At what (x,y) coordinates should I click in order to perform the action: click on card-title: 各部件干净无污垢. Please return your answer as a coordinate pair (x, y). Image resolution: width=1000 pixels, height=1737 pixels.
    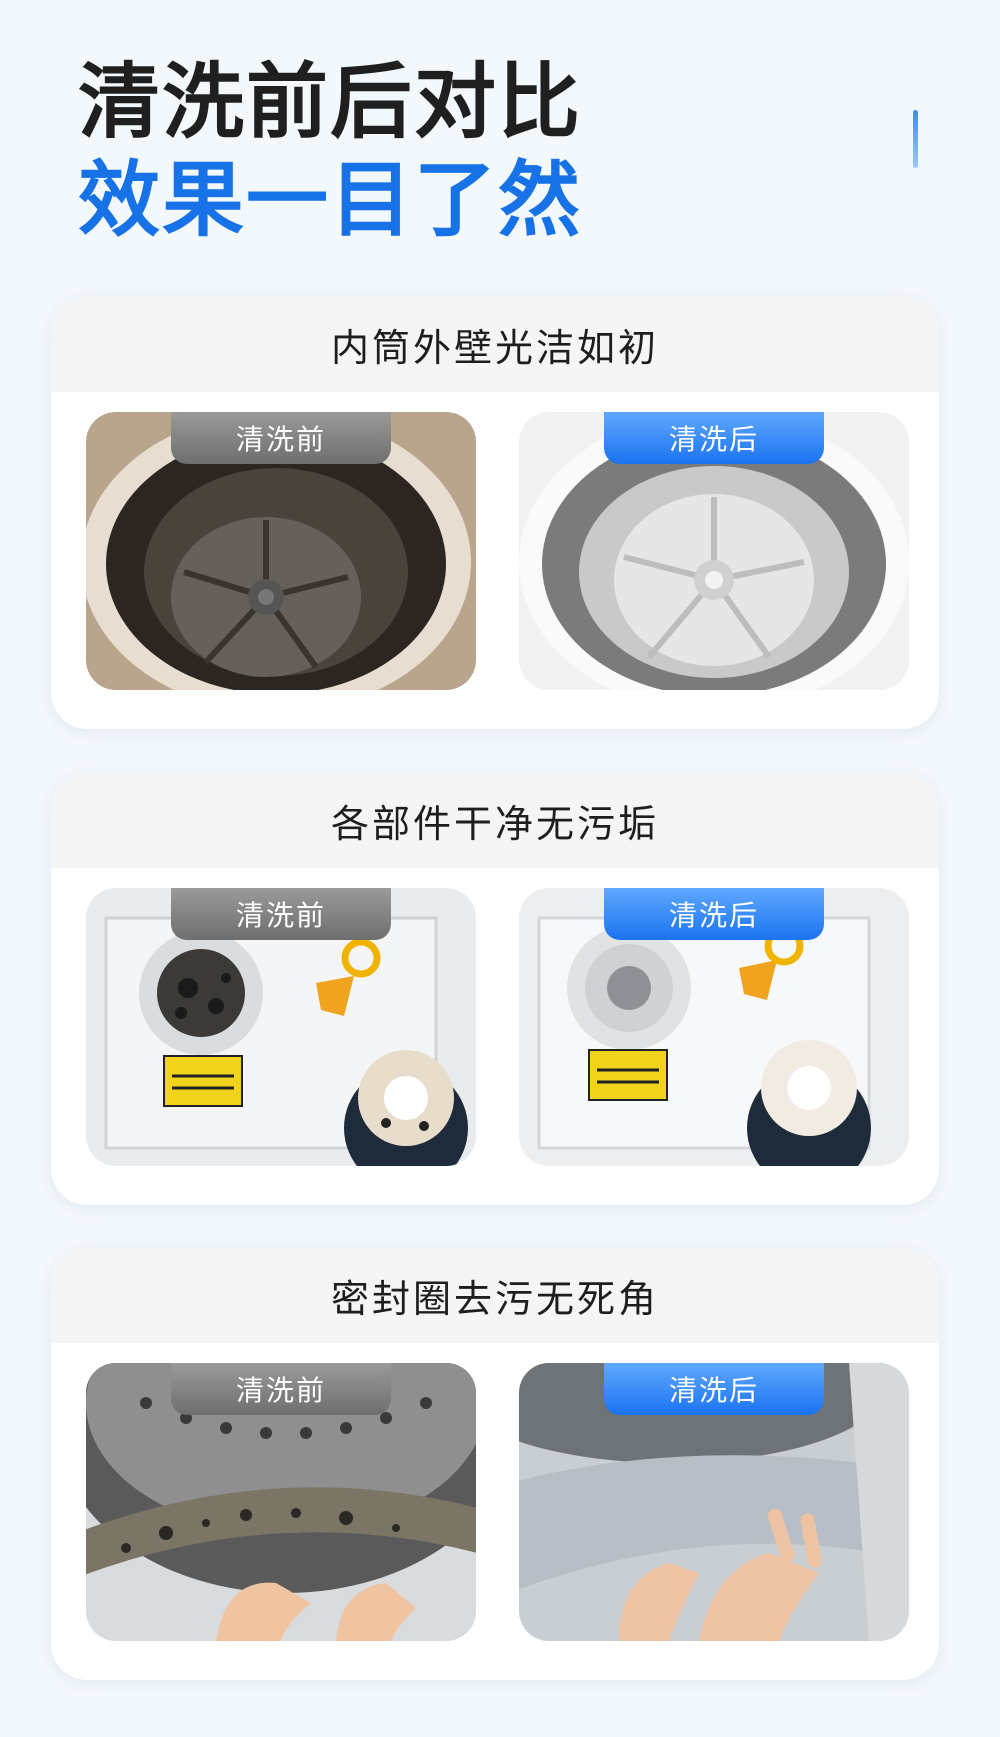
    Looking at the image, I should click on (495, 820).